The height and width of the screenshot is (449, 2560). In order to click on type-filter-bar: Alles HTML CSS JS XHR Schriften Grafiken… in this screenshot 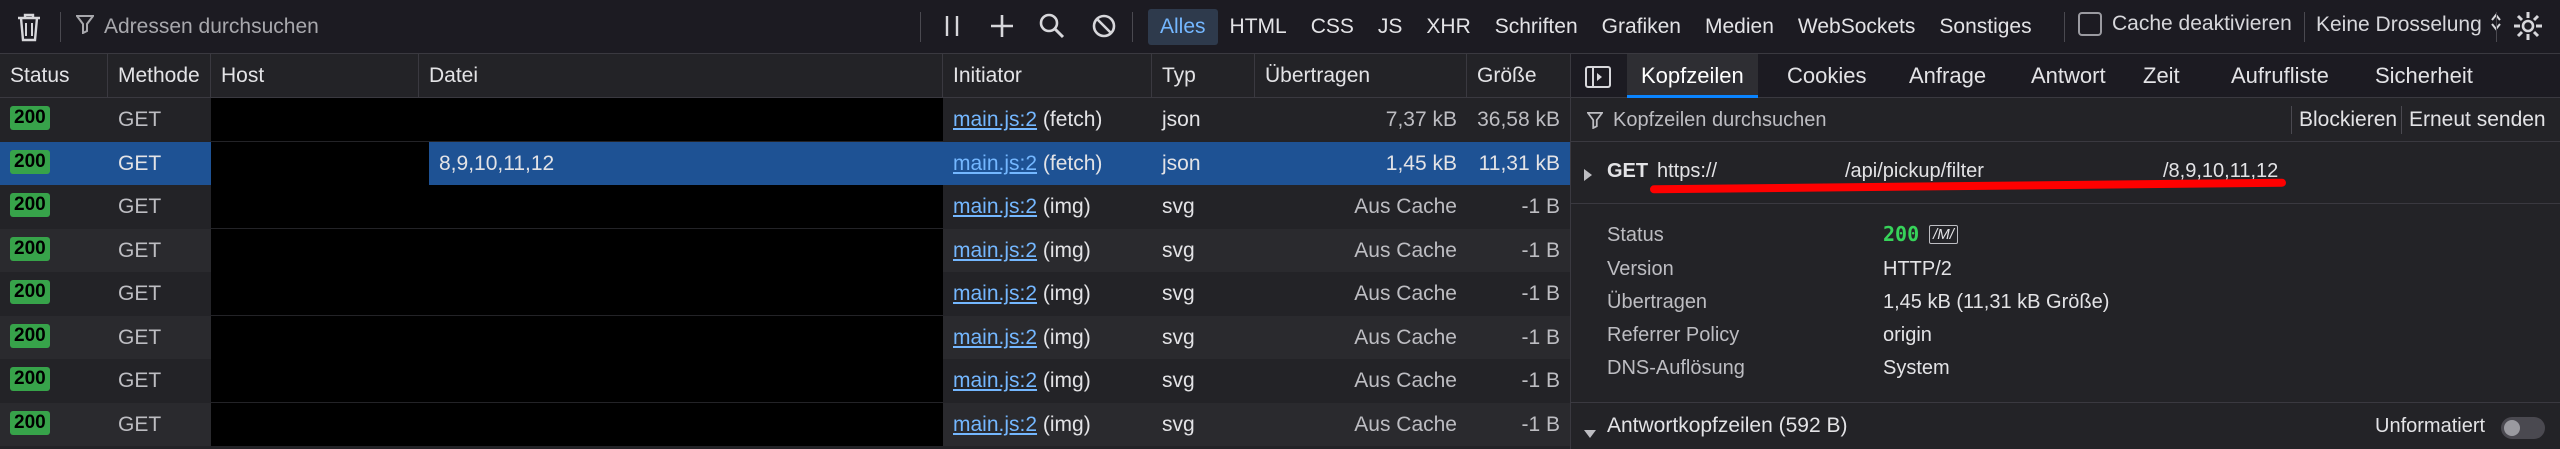, I will do `click(1596, 27)`.